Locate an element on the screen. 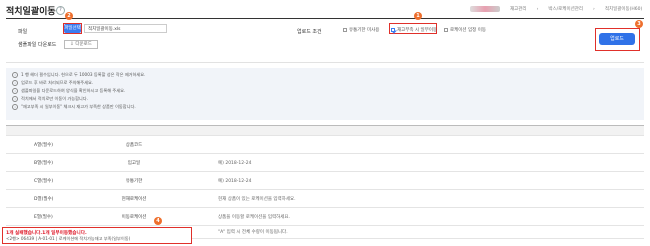 This screenshot has height=246, width=650. option-partial-move: 재고부족 시 일부이동 is located at coordinates (414, 30).